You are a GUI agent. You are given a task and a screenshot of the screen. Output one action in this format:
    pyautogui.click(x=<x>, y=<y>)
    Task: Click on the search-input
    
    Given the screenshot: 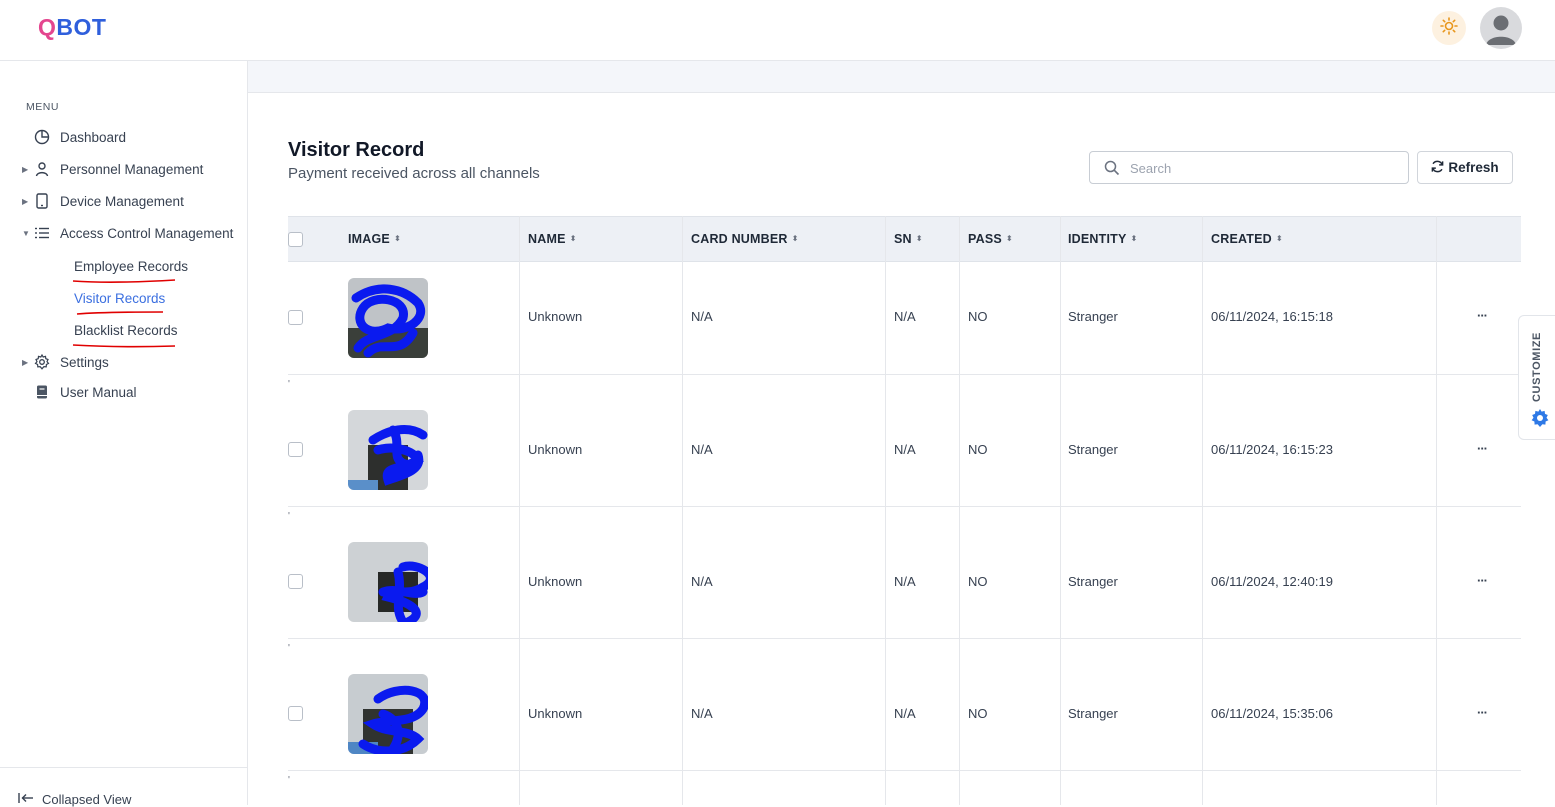 What is the action you would take?
    pyautogui.click(x=1260, y=168)
    